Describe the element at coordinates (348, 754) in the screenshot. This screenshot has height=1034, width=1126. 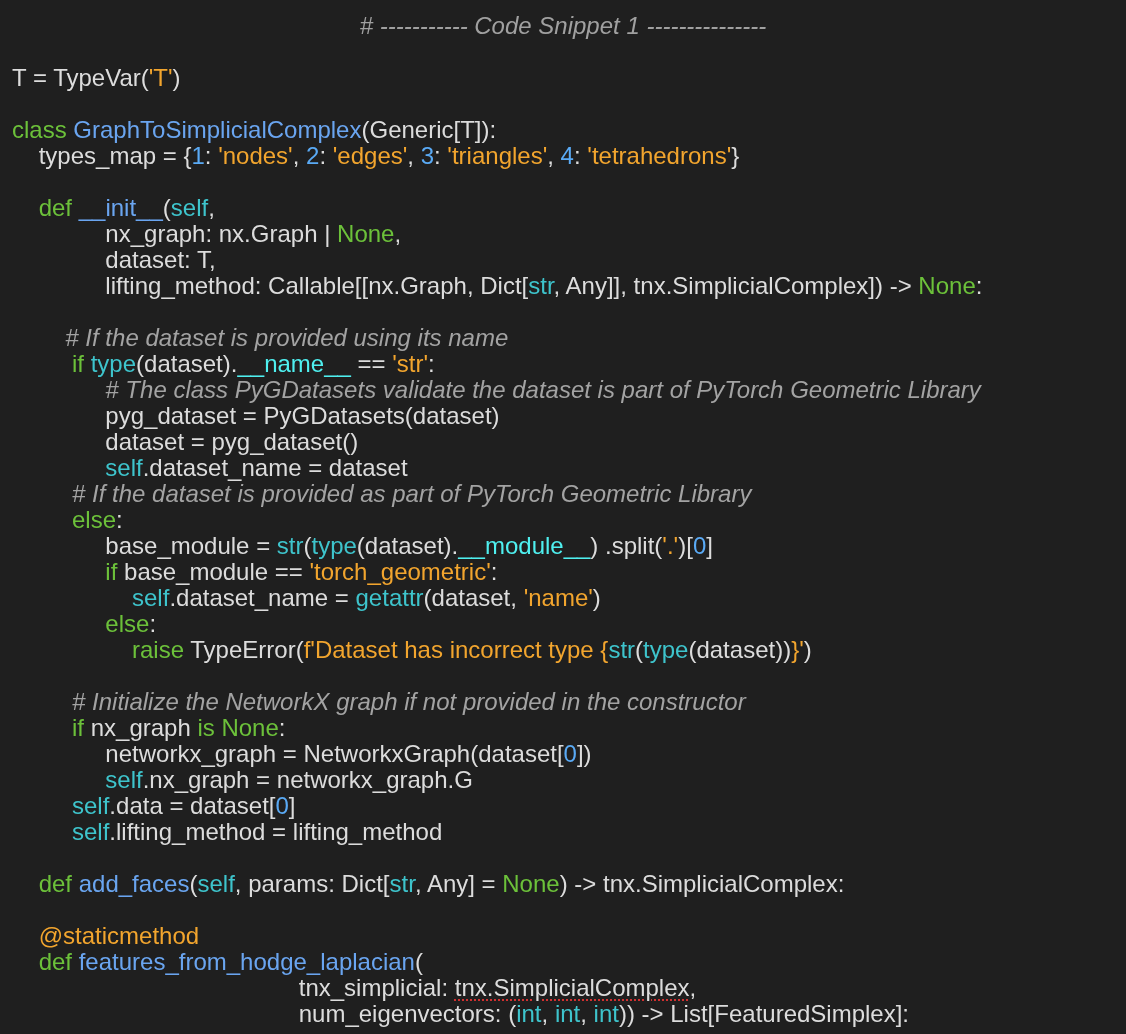
I see `code-line: networkx_graph = NetworkxGraph(dataset[0])` at that location.